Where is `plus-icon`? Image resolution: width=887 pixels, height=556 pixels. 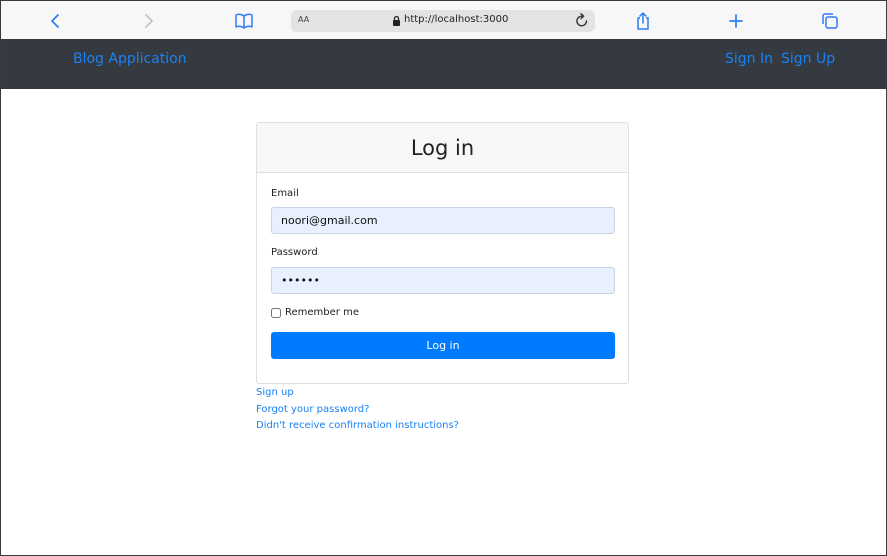
plus-icon is located at coordinates (736, 21).